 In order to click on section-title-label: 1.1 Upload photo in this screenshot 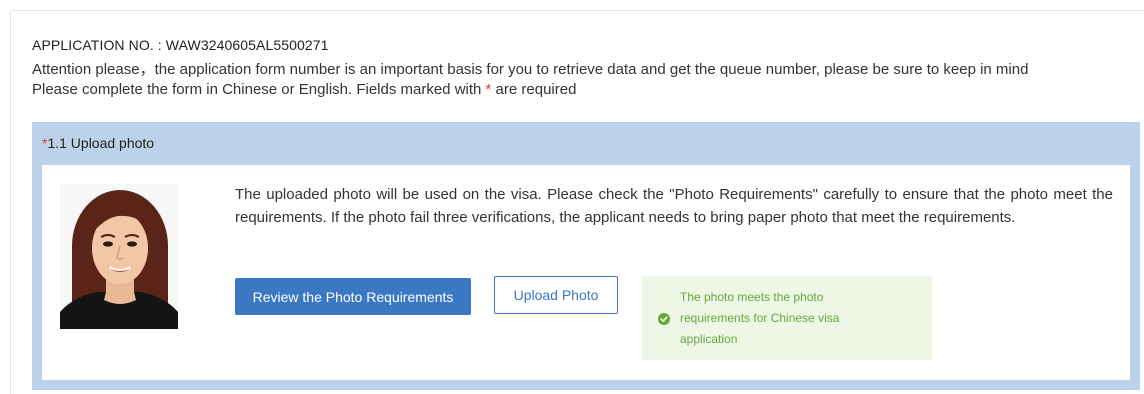, I will do `click(101, 143)`.